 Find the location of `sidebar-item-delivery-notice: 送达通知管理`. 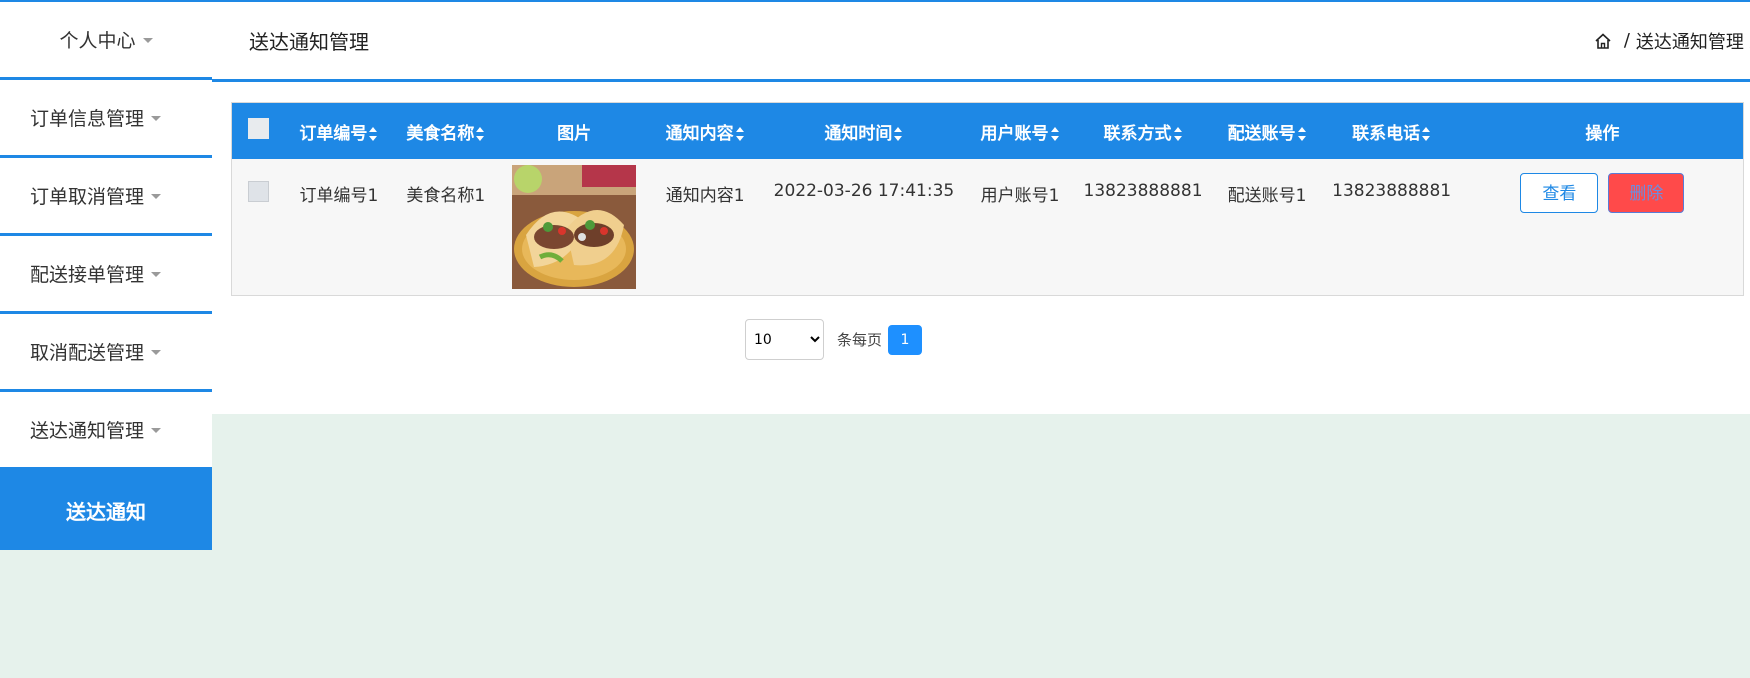

sidebar-item-delivery-notice: 送达通知管理 is located at coordinates (106, 431).